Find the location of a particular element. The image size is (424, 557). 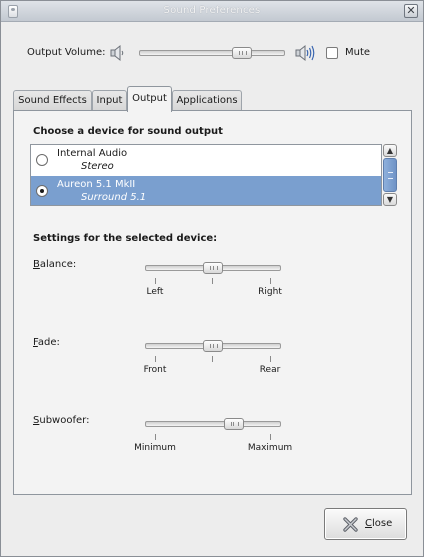

balance-max-label: Right is located at coordinates (270, 292).